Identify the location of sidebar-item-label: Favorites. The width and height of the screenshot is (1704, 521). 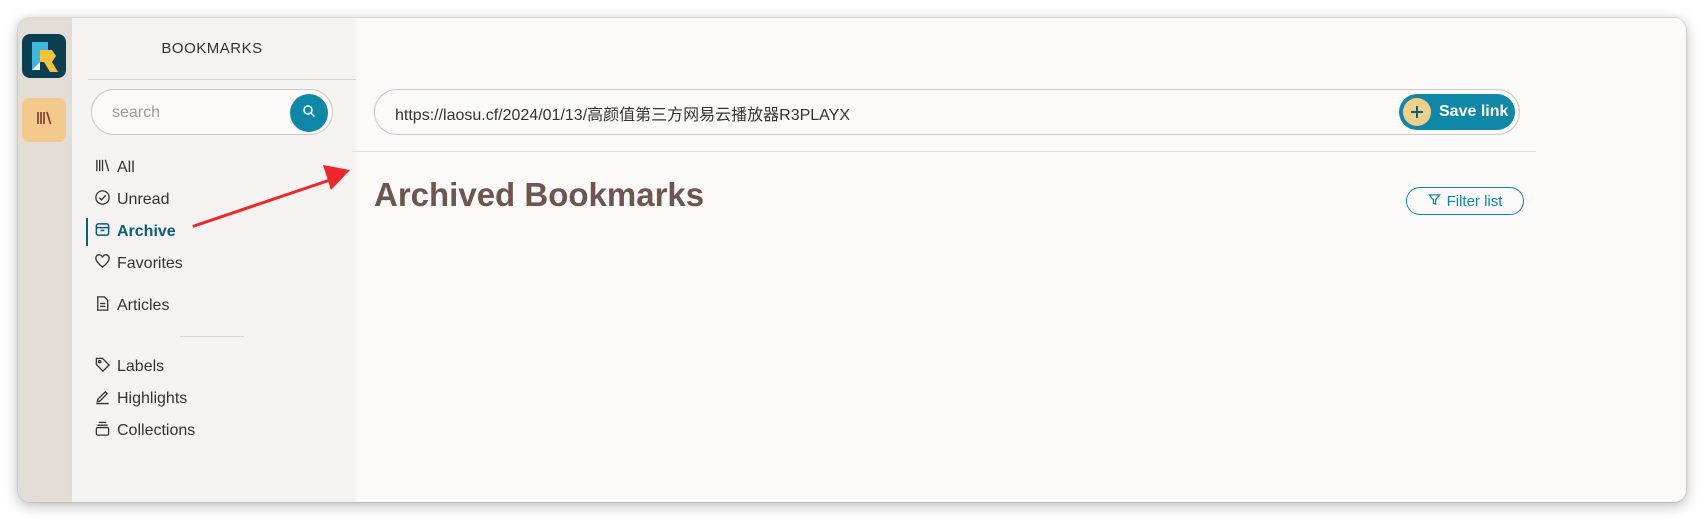
(150, 263).